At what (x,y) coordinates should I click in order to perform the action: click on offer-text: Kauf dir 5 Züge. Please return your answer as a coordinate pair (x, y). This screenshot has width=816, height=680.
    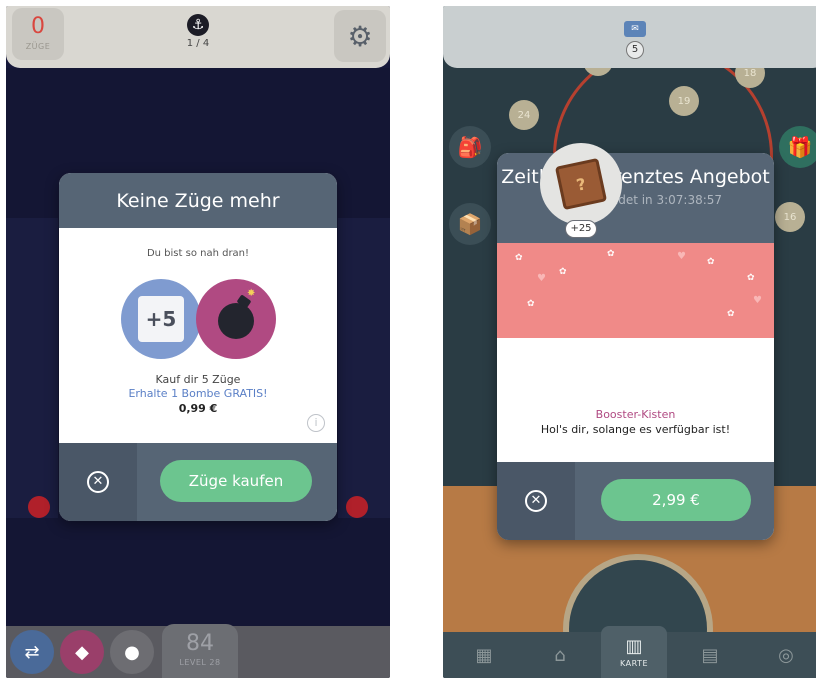
    Looking at the image, I should click on (198, 379).